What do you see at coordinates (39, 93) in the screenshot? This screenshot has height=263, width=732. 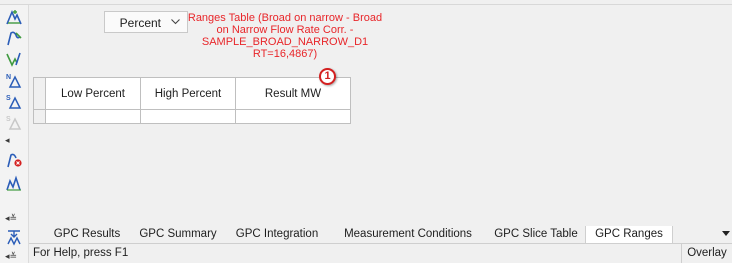 I see `row-header-corner` at bounding box center [39, 93].